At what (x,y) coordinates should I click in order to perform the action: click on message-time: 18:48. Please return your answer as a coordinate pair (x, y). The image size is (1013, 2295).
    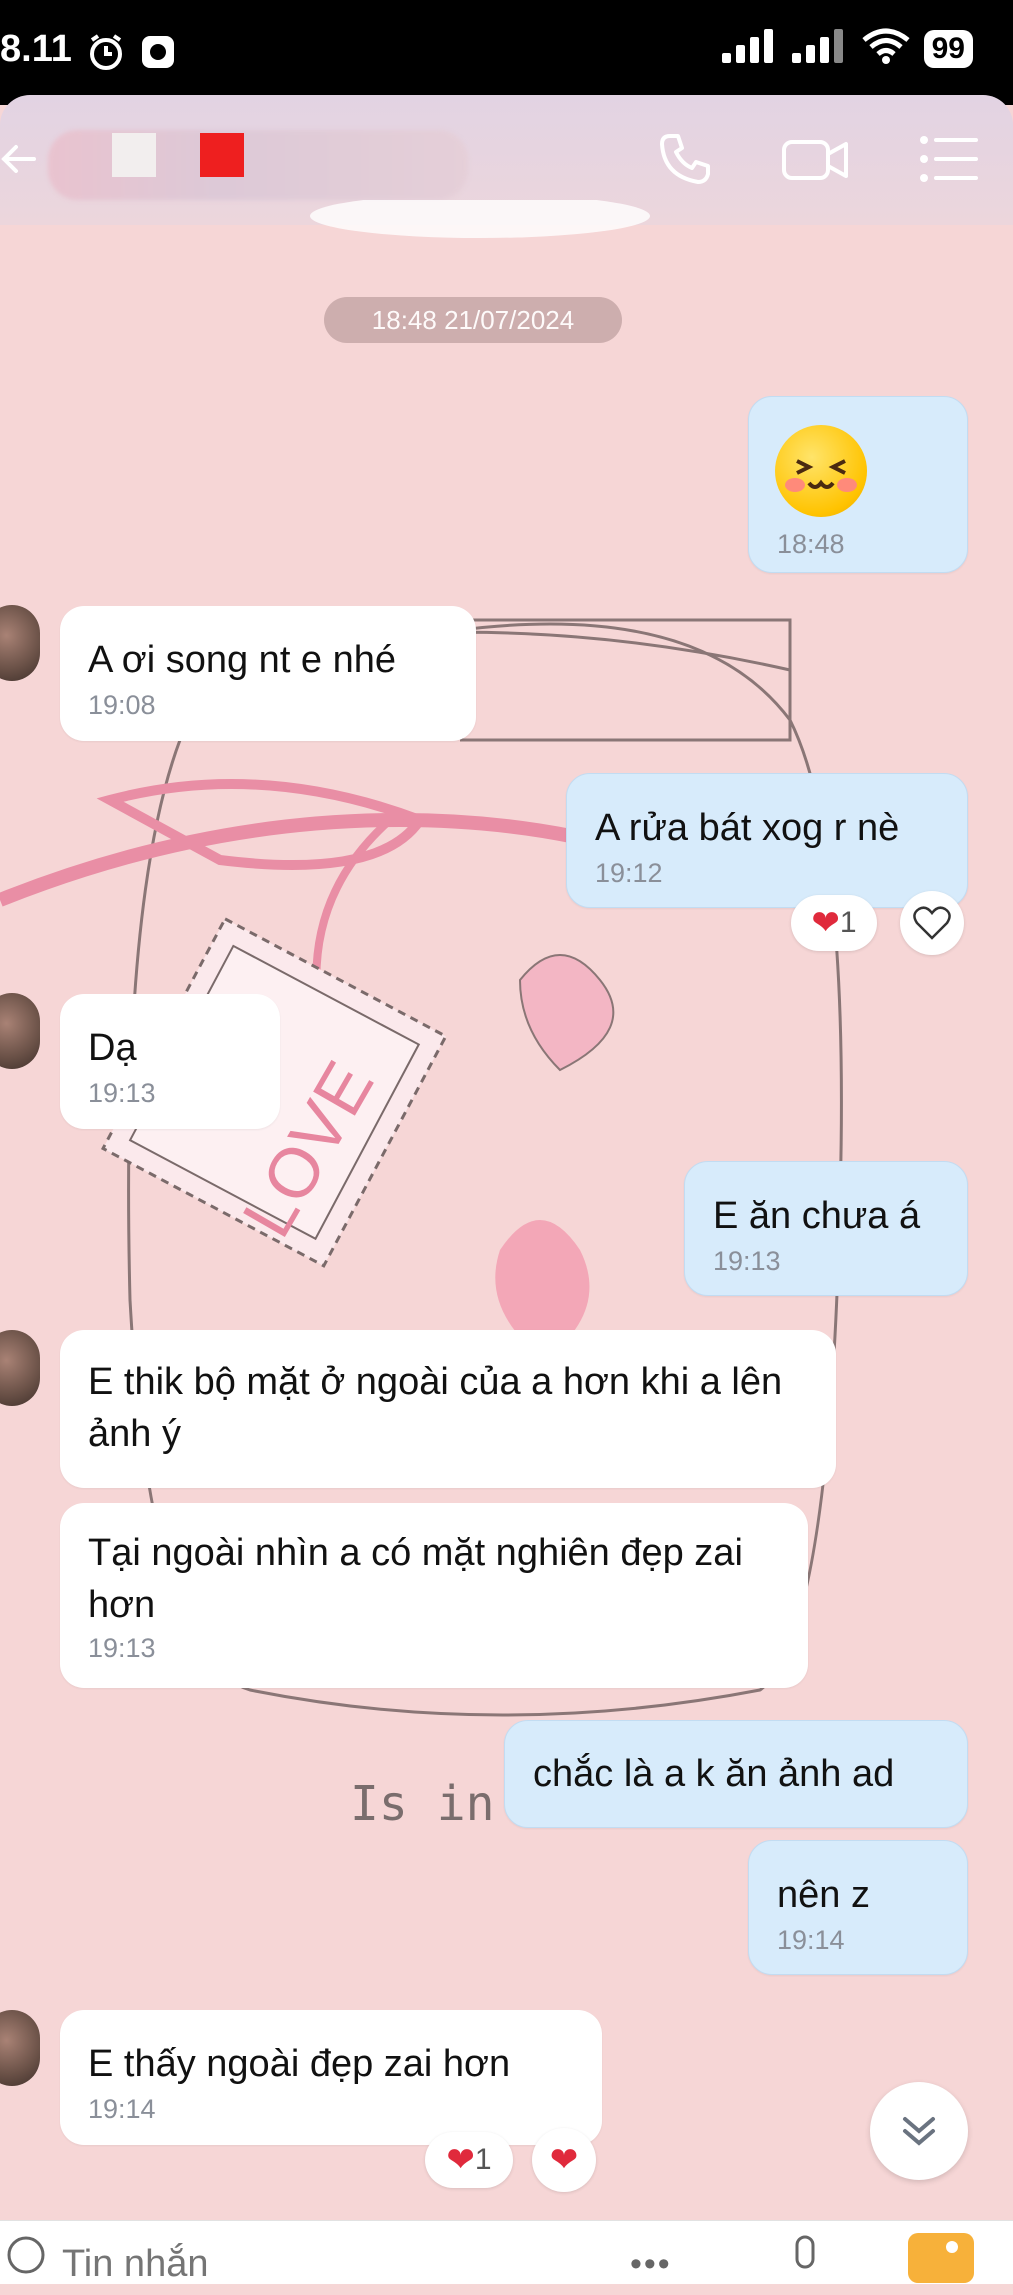
    Looking at the image, I should click on (811, 544).